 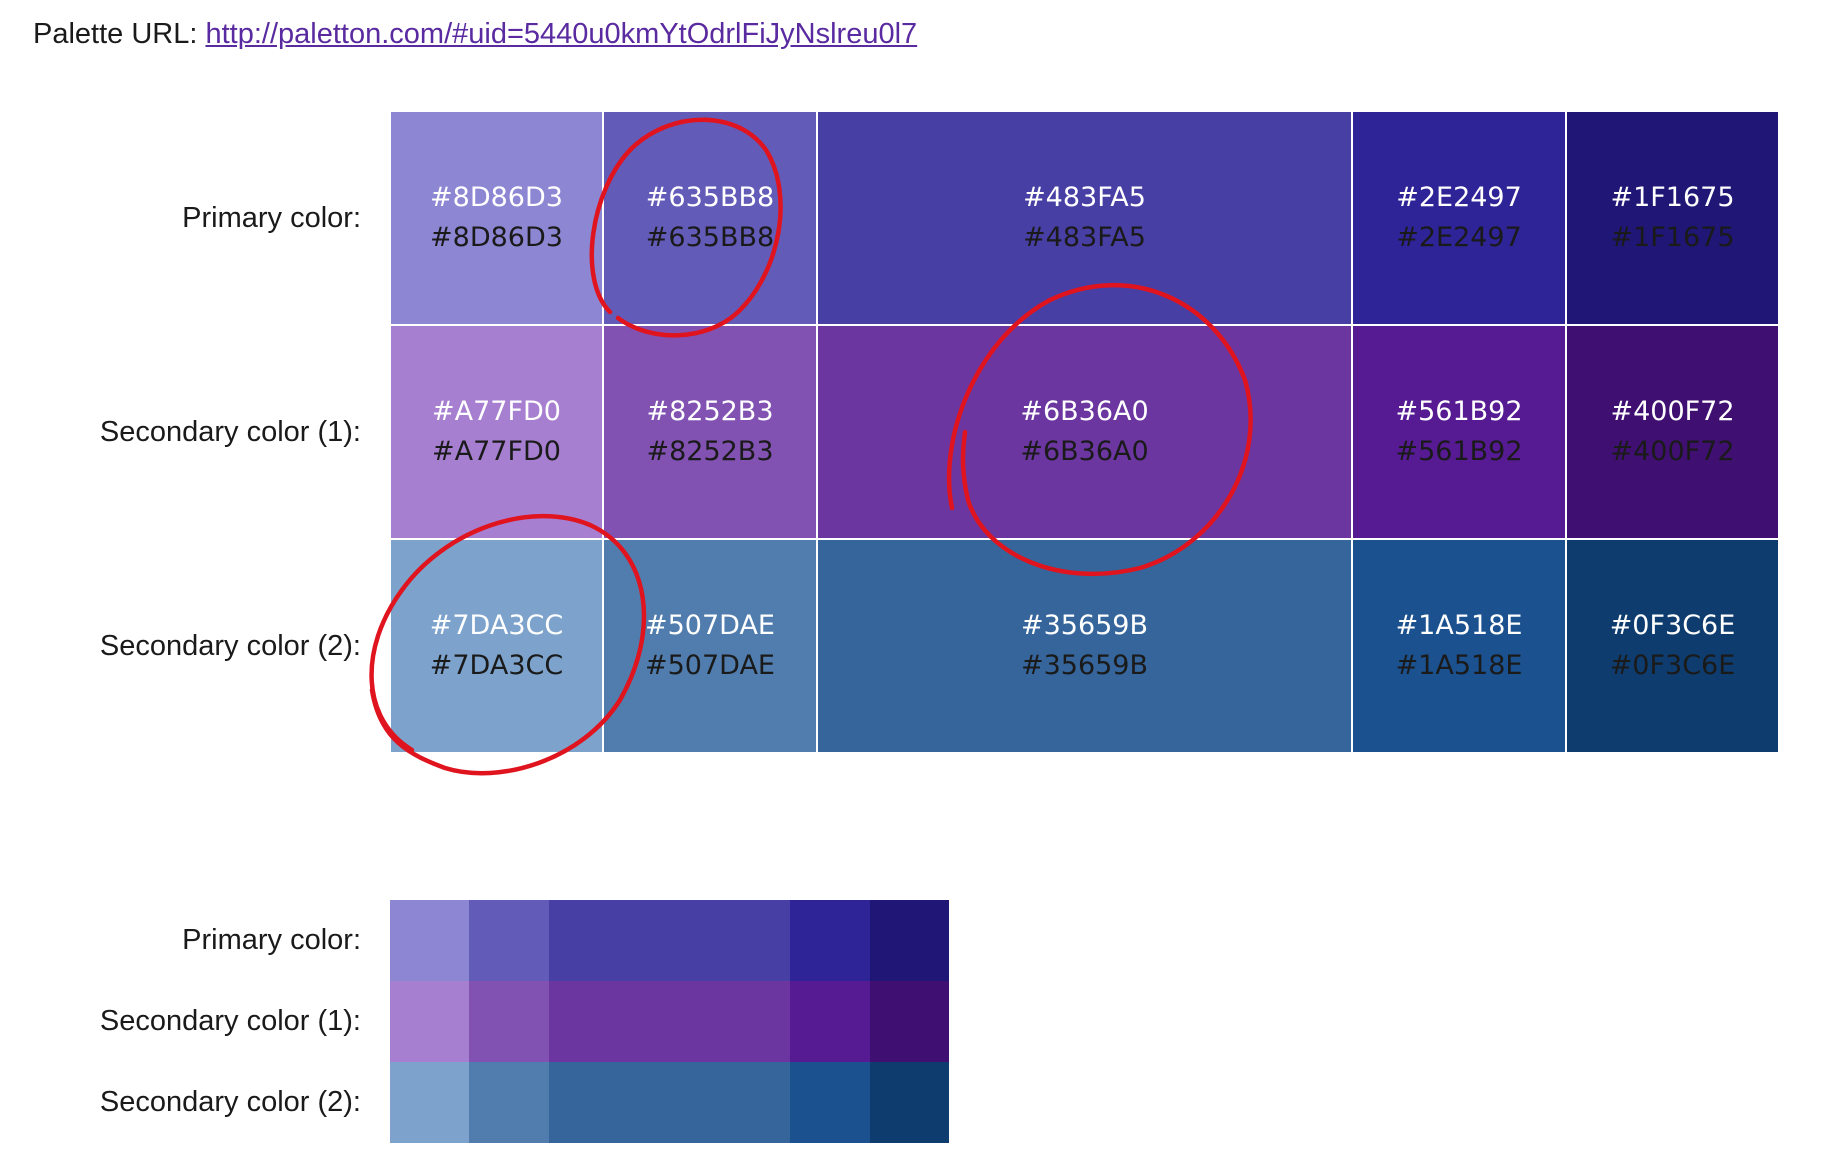 I want to click on secondary-color-2-label: Secondary color (2):, so click(x=230, y=646).